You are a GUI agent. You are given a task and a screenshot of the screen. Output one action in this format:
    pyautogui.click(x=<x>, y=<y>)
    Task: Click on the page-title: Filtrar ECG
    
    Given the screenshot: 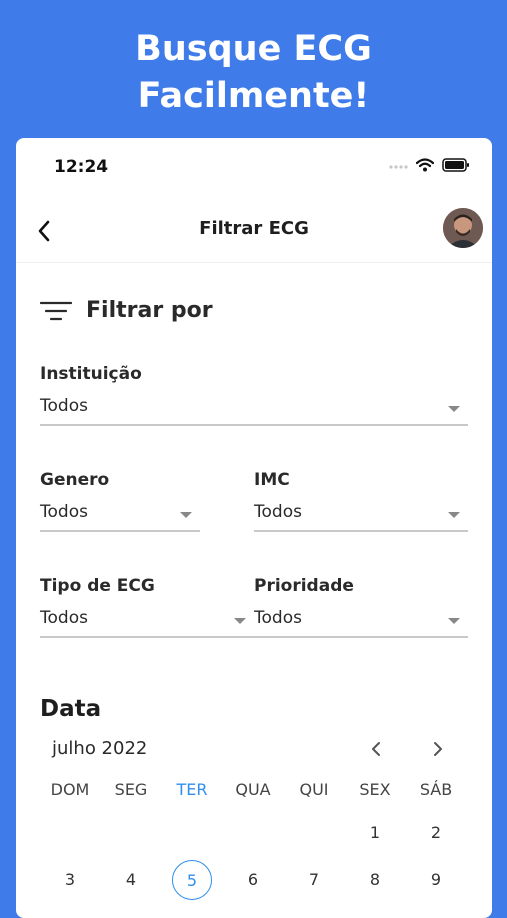 What is the action you would take?
    pyautogui.click(x=254, y=228)
    